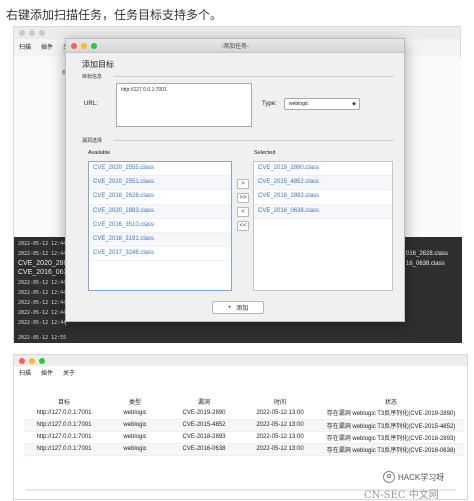  I want to click on column-header-vuln: 漏洞, so click(204, 401).